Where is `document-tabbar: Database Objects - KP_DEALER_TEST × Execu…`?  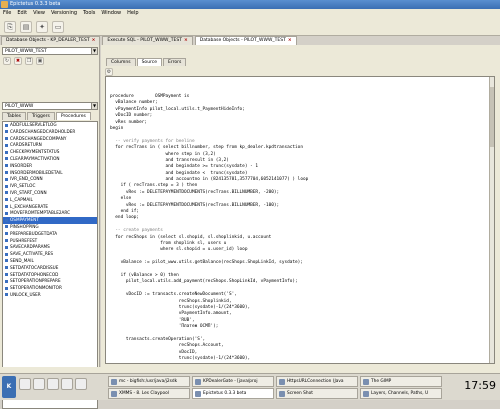
document-tabbar: Database Objects - KP_DEALER_TEST × Execu… is located at coordinates (250, 40).